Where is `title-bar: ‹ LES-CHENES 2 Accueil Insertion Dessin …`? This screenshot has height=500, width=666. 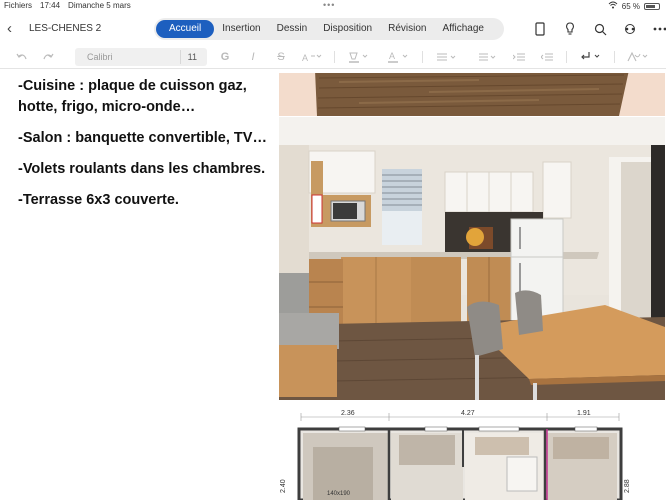 title-bar: ‹ LES-CHENES 2 Accueil Insertion Dessin … is located at coordinates (333, 29).